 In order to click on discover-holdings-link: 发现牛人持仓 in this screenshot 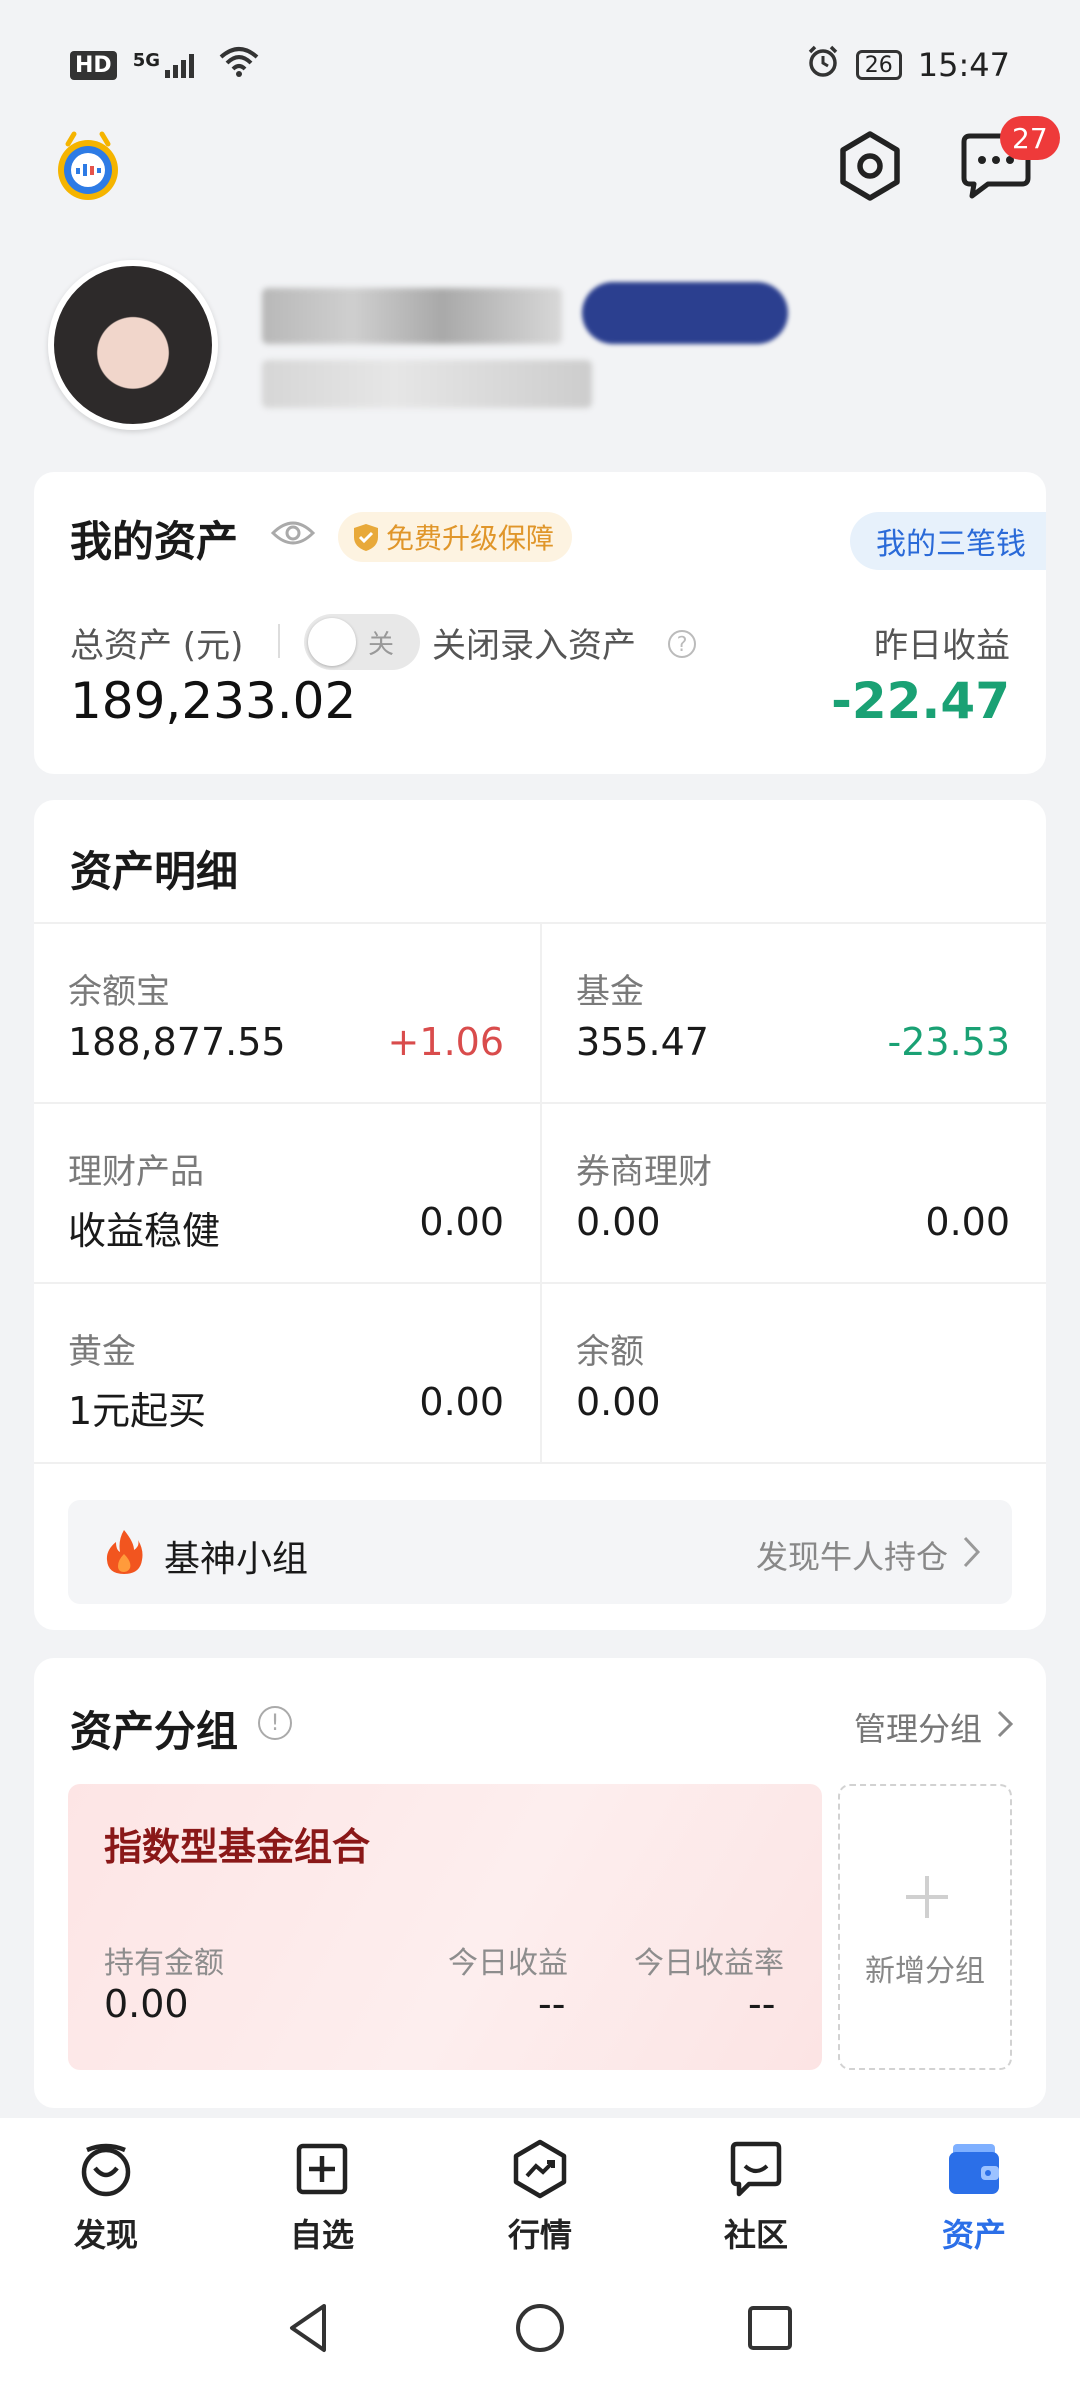, I will do `click(852, 1555)`.